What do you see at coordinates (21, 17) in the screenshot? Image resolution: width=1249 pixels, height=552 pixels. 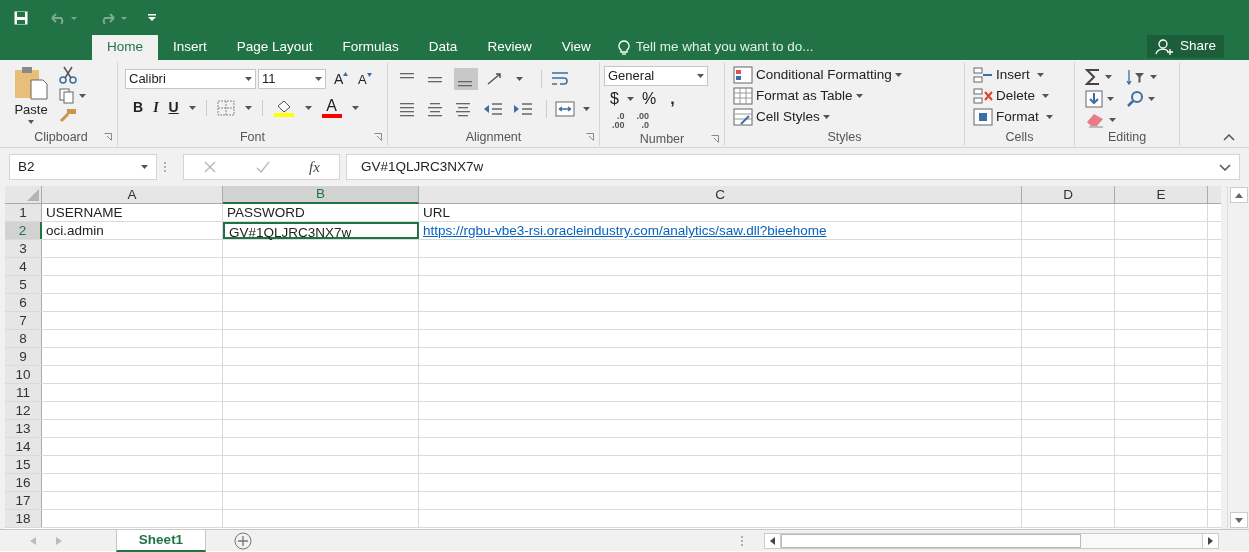 I see `save-icon` at bounding box center [21, 17].